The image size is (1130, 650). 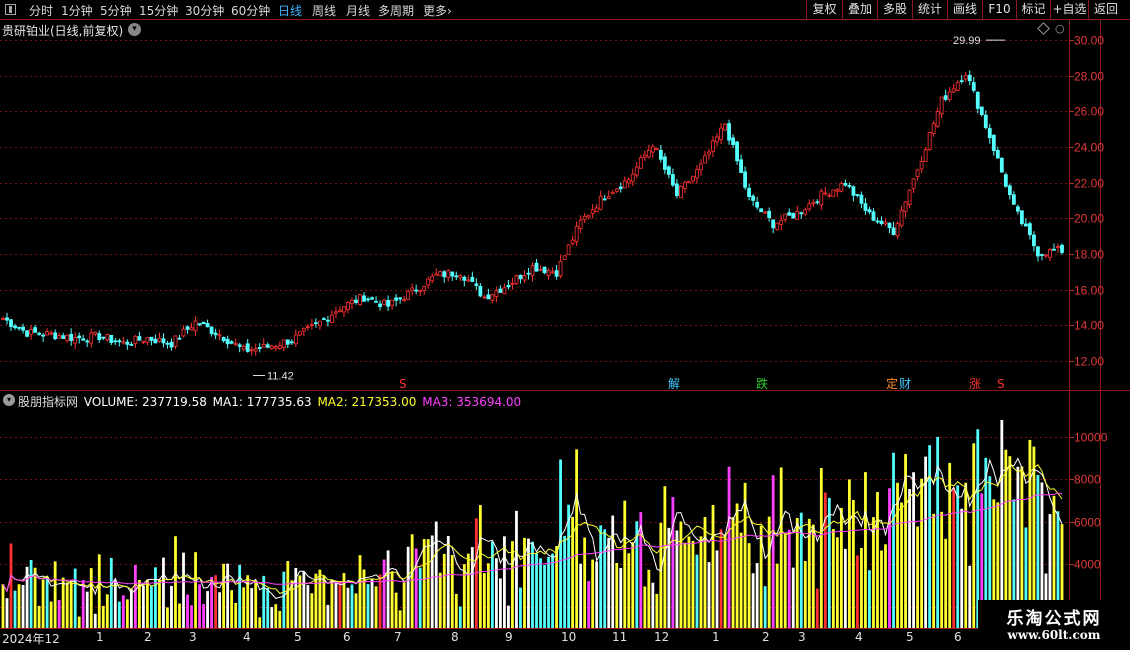 What do you see at coordinates (1089, 255) in the screenshot?
I see `price-tick-label: 18.00` at bounding box center [1089, 255].